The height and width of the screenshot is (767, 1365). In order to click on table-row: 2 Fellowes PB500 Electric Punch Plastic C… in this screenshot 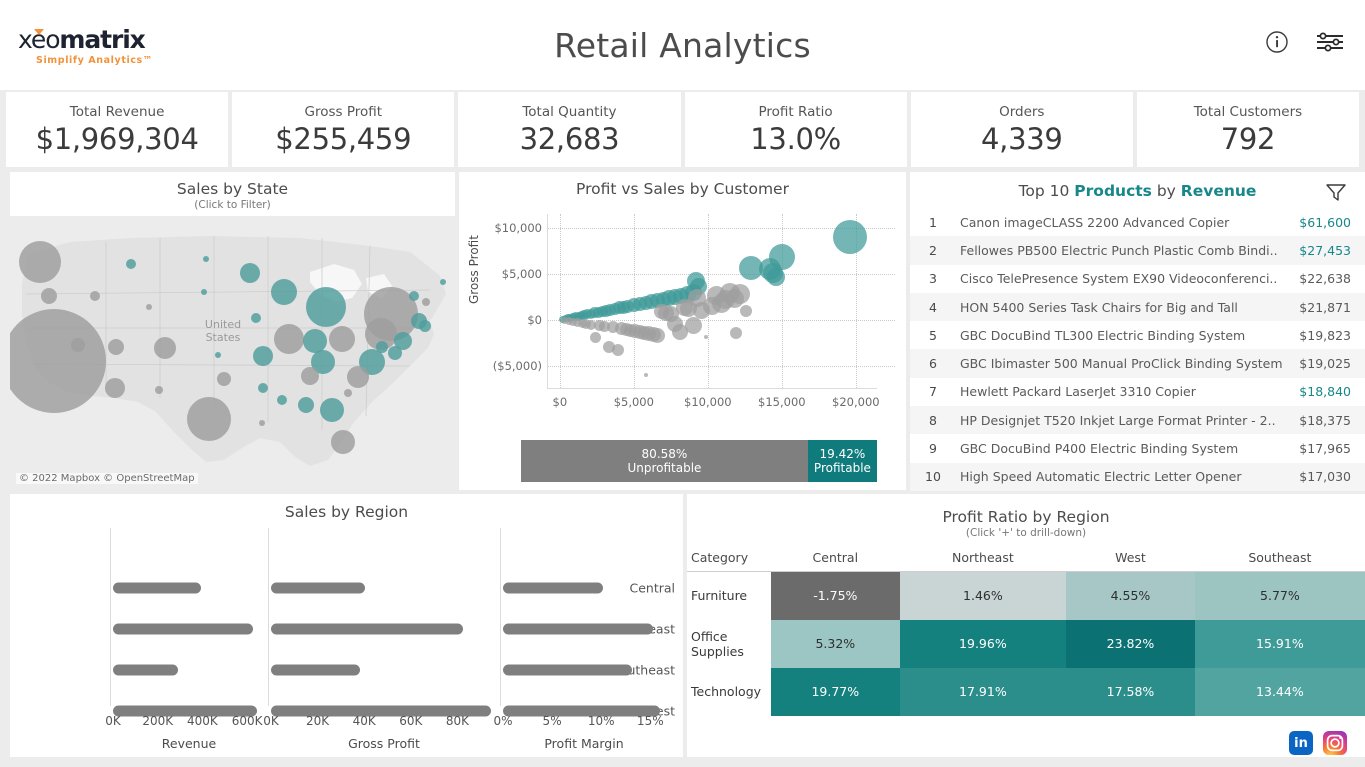, I will do `click(1137, 250)`.